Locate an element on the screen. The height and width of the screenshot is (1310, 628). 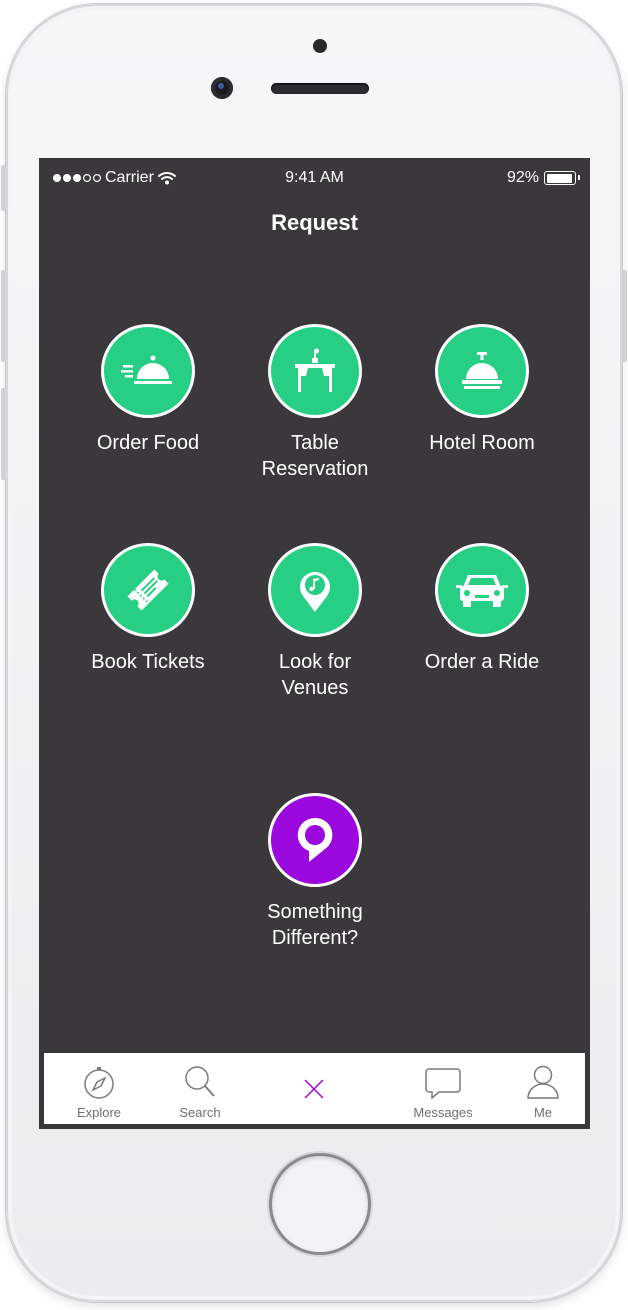
option-label: Book Tickets is located at coordinates (148, 662).